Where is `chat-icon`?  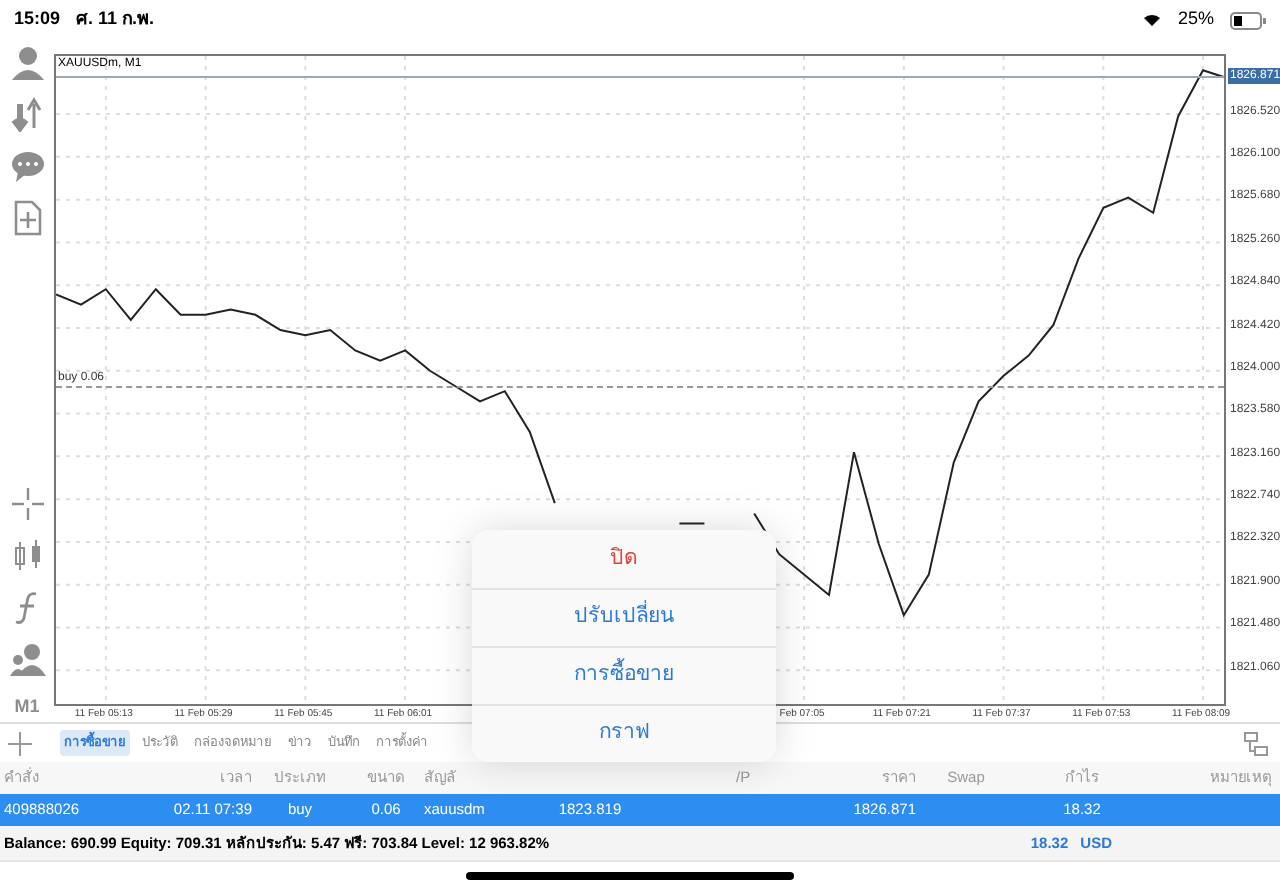
chat-icon is located at coordinates (27, 166).